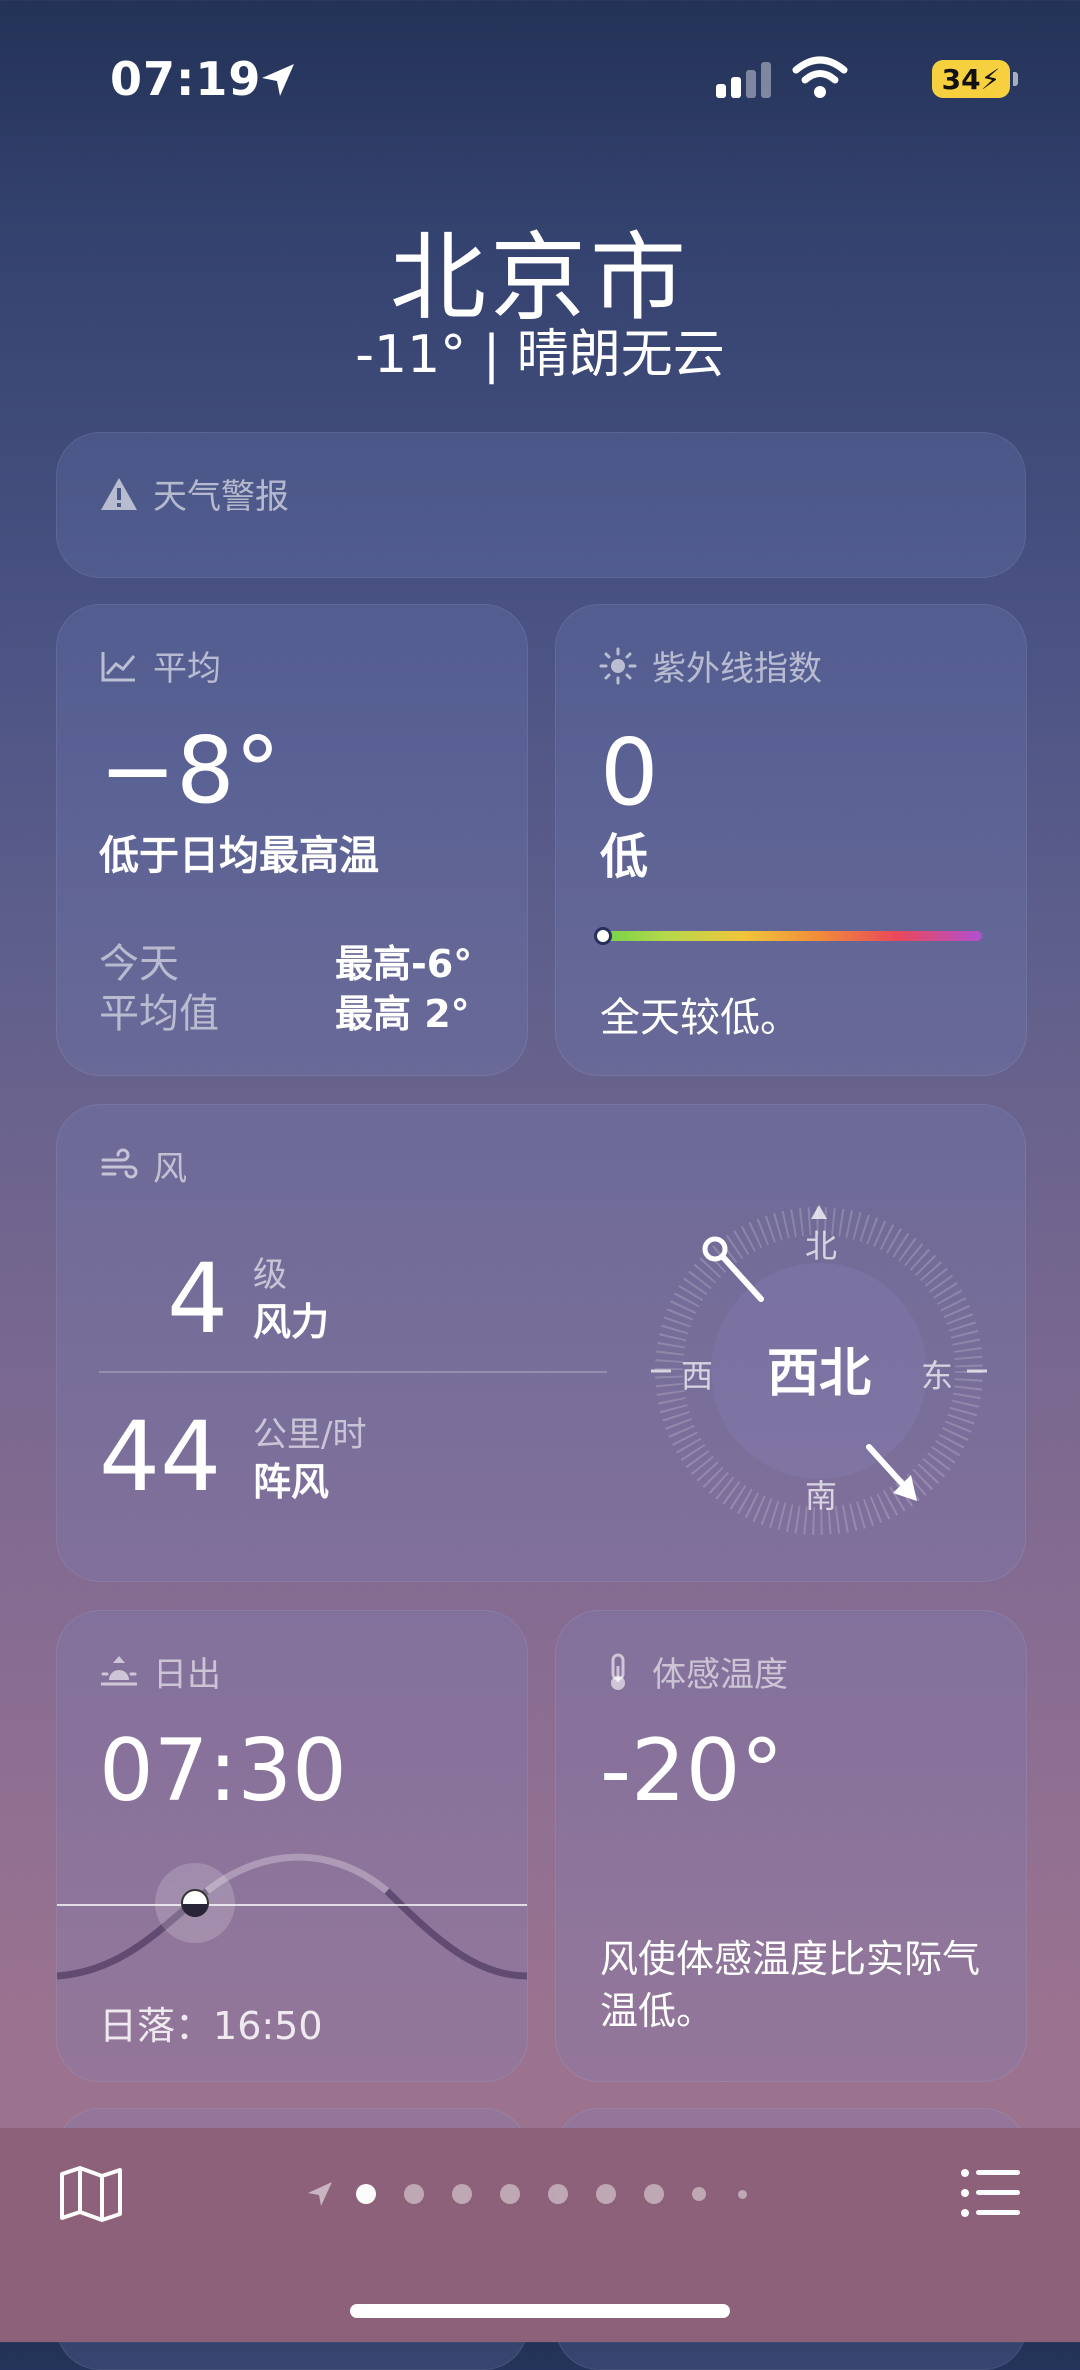 This screenshot has width=1080, height=2370. I want to click on average-card-title: 平均, so click(160, 665).